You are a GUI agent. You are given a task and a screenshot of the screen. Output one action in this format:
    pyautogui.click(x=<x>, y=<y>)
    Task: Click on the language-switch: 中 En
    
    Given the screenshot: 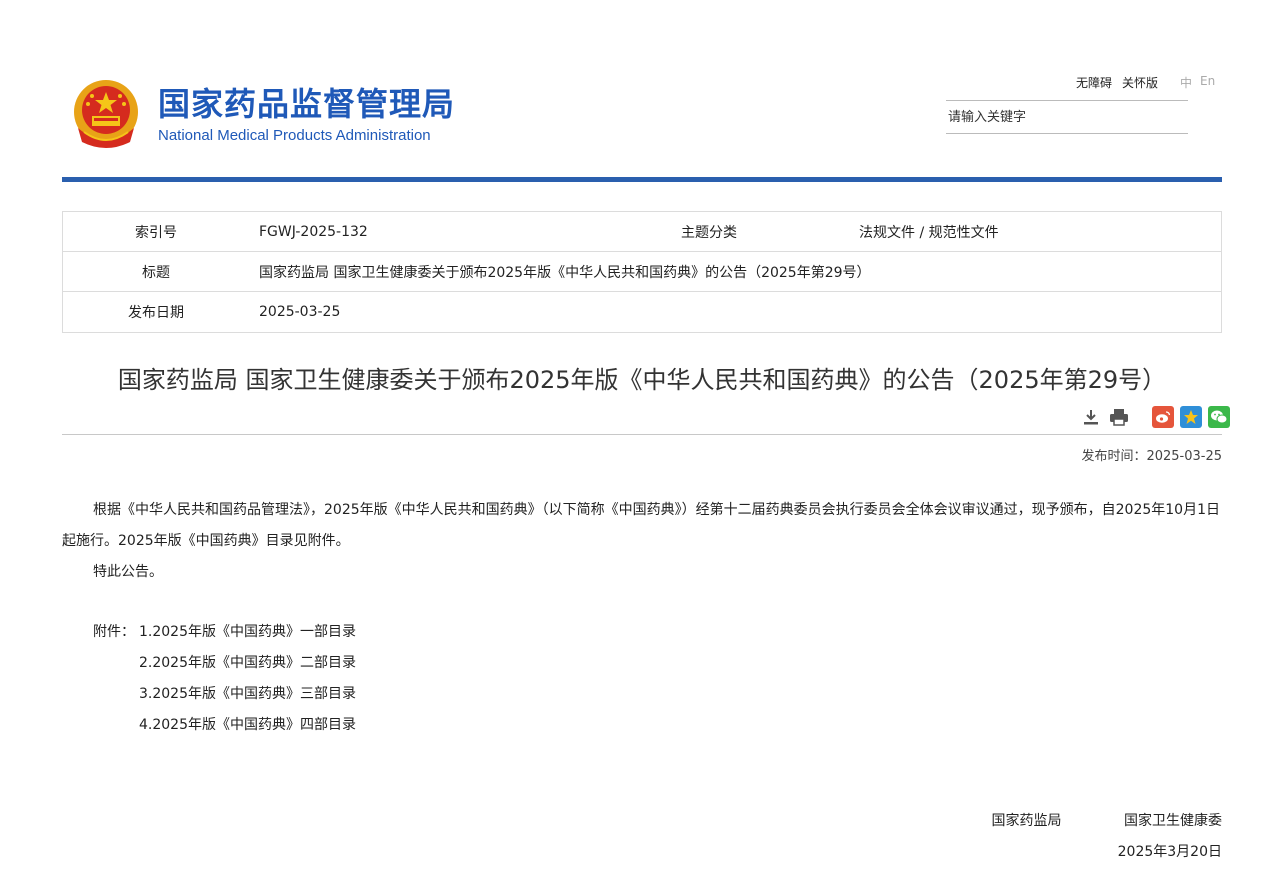 What is the action you would take?
    pyautogui.click(x=1197, y=82)
    